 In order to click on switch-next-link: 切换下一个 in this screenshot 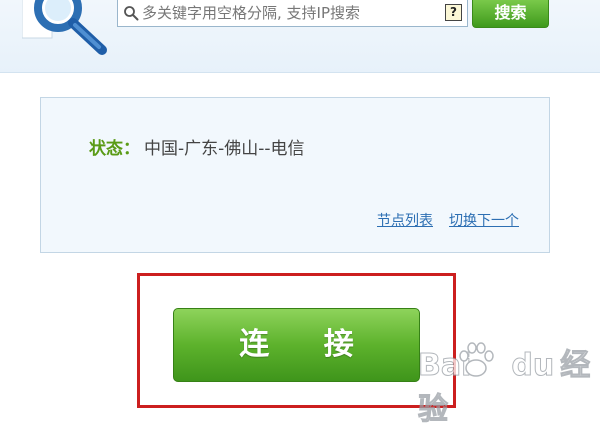, I will do `click(484, 221)`.